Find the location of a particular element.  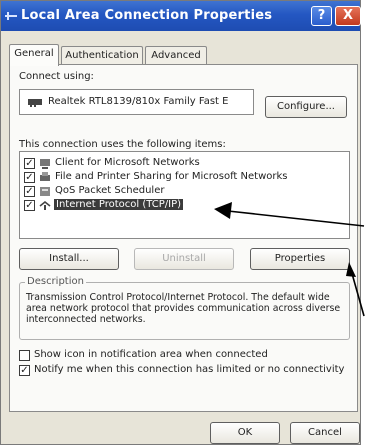

network-adapter-icon is located at coordinates (35, 103).